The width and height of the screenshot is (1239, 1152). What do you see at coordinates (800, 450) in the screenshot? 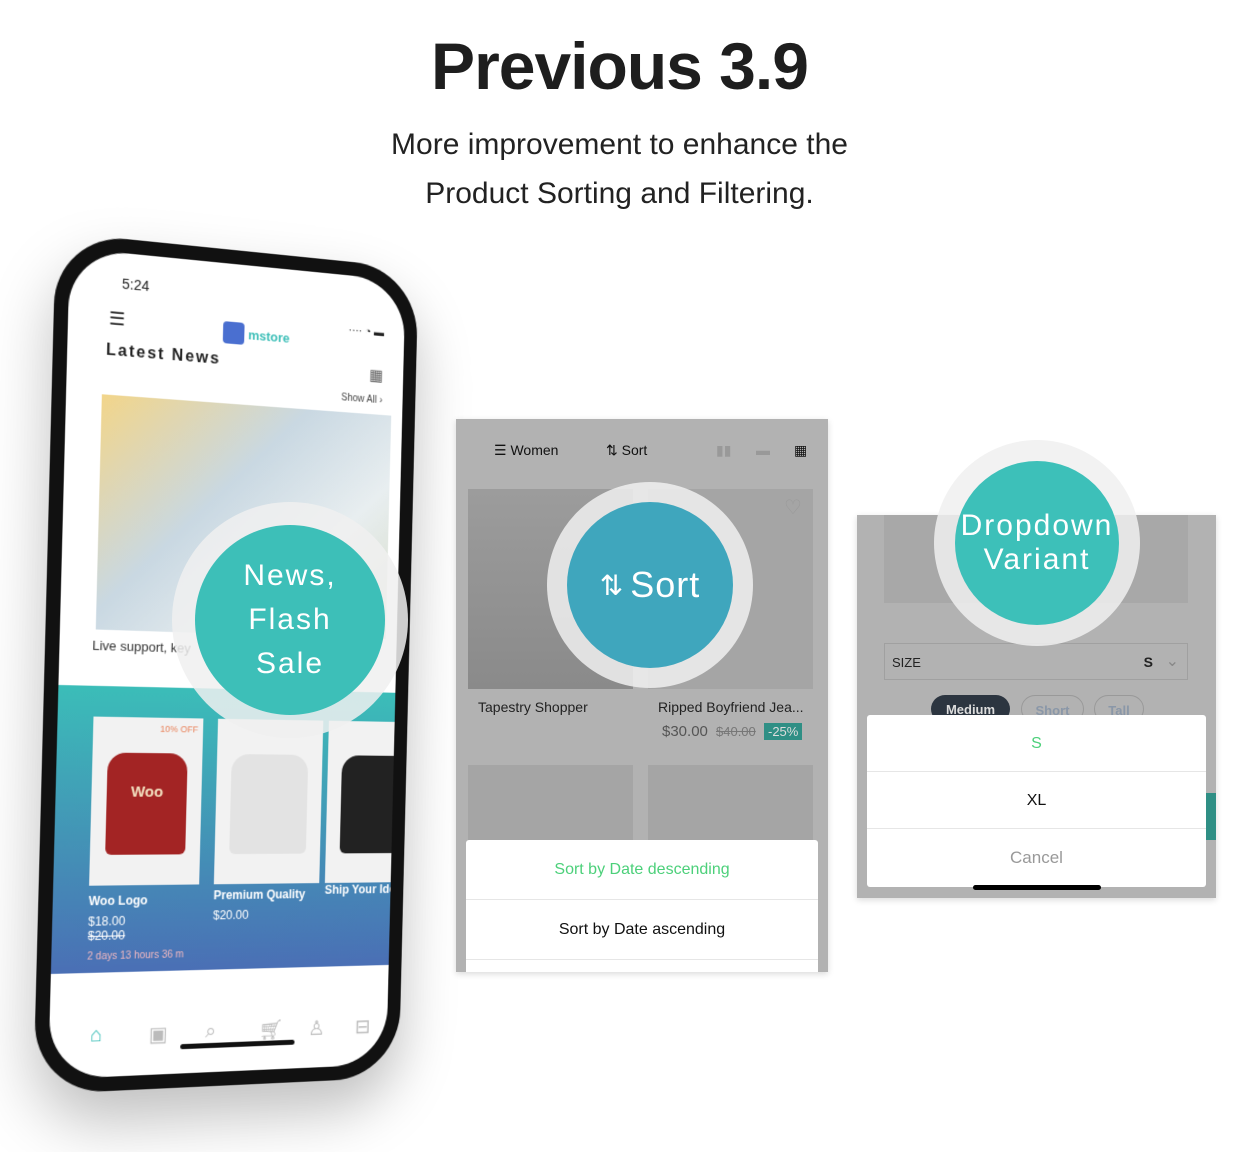
I see `grid-view-icon: ▦` at bounding box center [800, 450].